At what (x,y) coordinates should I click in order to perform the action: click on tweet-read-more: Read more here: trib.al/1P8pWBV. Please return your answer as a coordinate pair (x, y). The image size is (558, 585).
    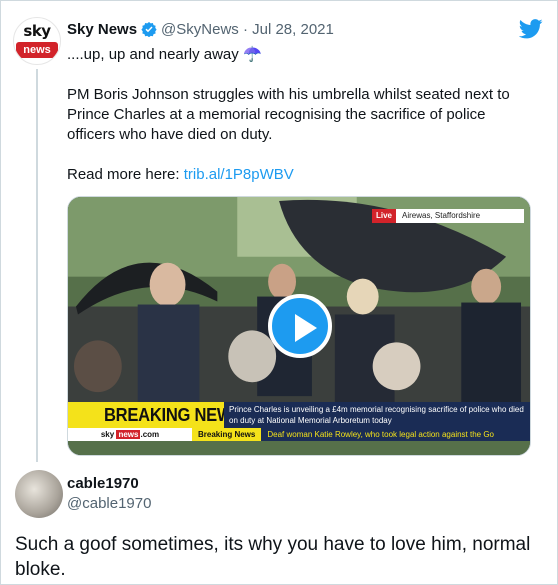
    Looking at the image, I should click on (180, 175).